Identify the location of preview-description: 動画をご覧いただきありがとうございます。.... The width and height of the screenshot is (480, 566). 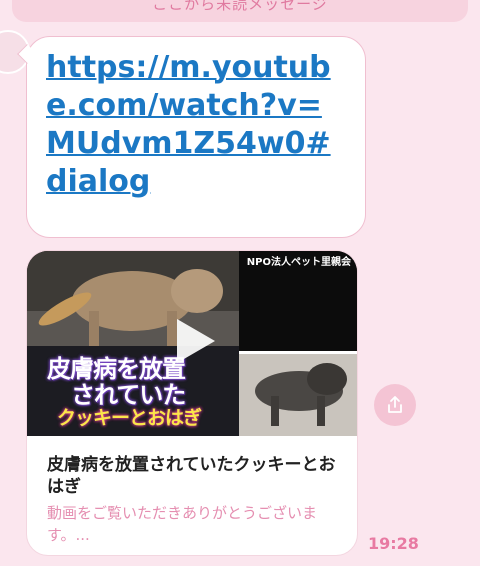
(182, 524).